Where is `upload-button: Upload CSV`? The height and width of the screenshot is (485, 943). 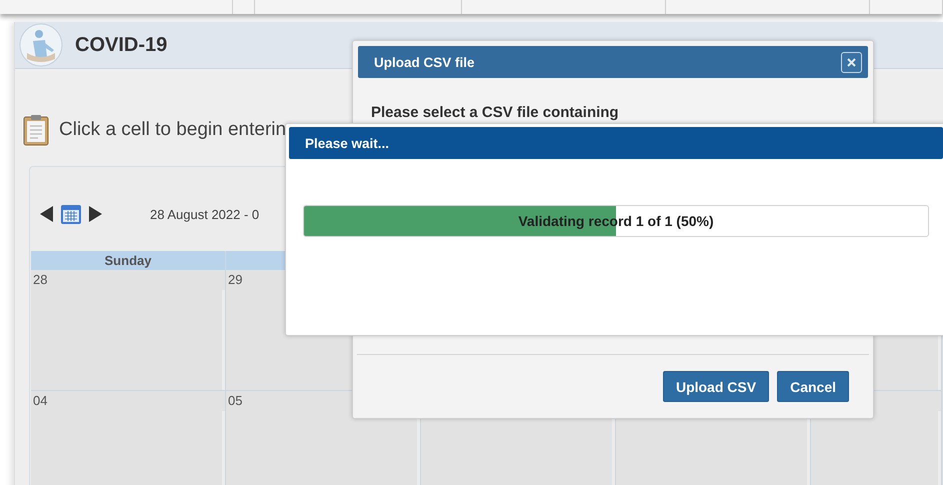
upload-button: Upload CSV is located at coordinates (716, 386).